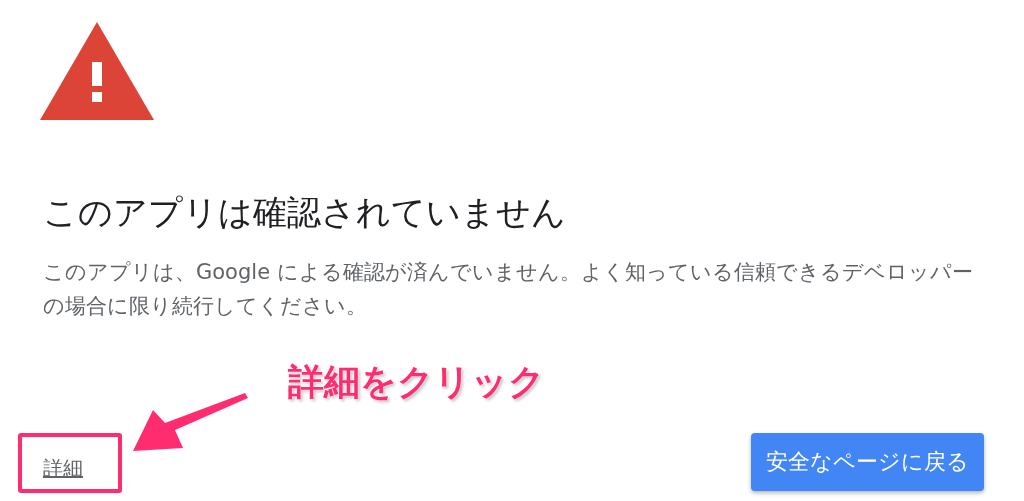 The width and height of the screenshot is (1024, 501). What do you see at coordinates (63, 468) in the screenshot?
I see `details-link: 詳細` at bounding box center [63, 468].